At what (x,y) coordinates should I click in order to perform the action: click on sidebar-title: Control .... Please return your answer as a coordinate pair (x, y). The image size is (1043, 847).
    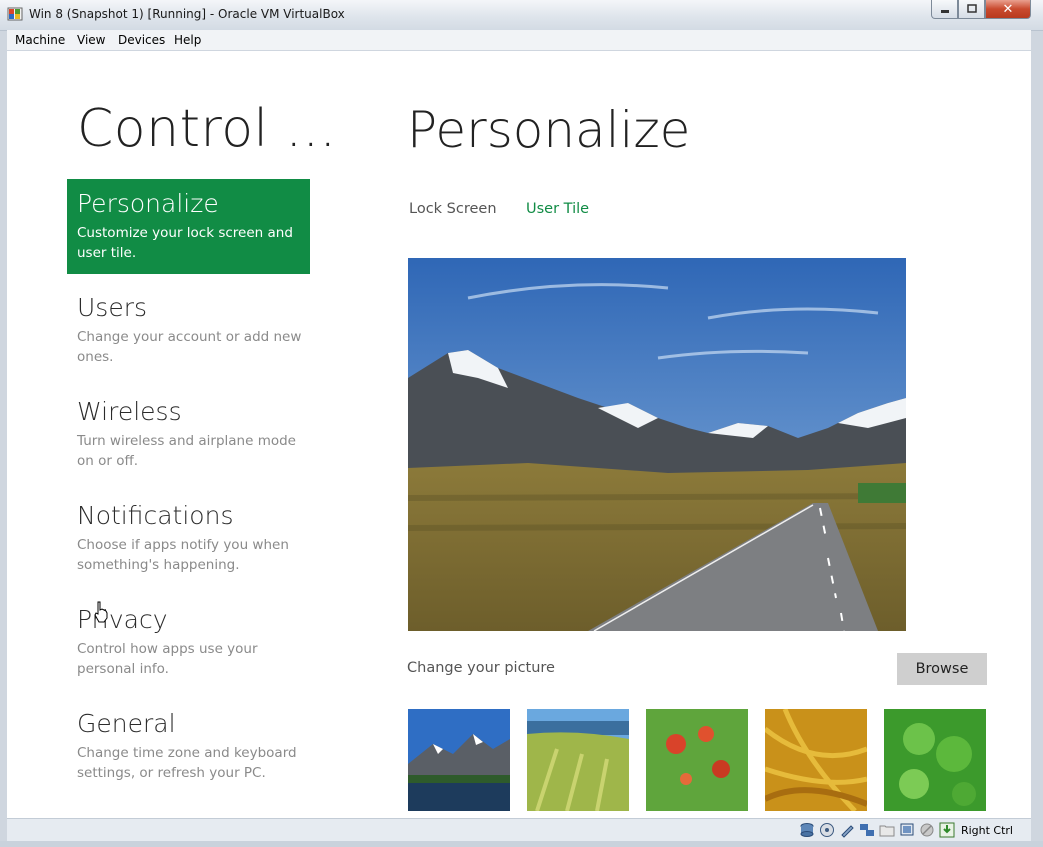
    Looking at the image, I should click on (207, 129).